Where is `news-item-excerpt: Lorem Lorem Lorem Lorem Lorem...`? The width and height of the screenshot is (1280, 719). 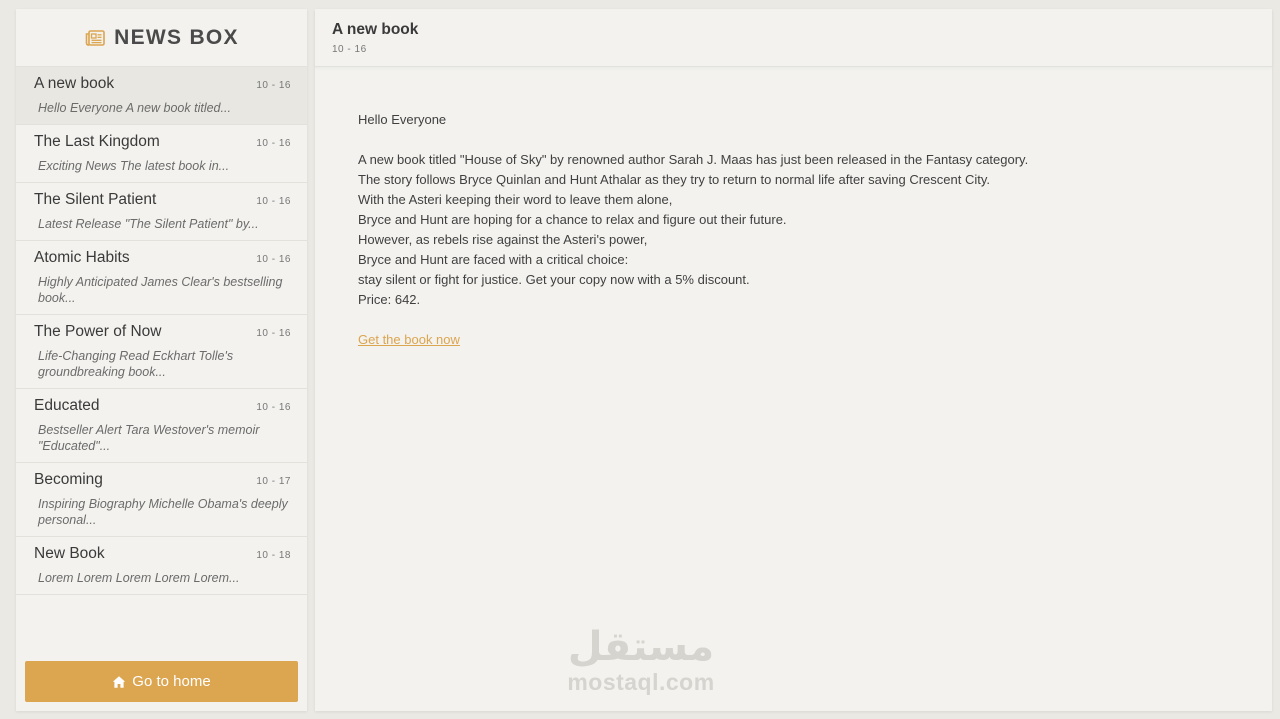
news-item-excerpt: Lorem Lorem Lorem Lorem Lorem... is located at coordinates (139, 578).